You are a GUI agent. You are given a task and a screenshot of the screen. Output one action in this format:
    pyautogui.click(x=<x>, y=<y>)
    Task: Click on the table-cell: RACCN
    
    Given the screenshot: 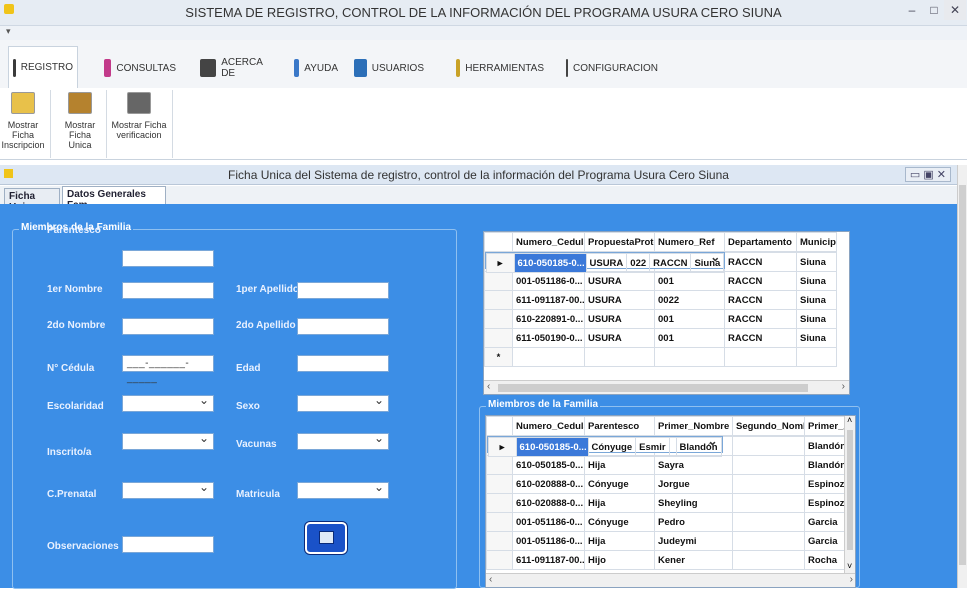 What is the action you would take?
    pyautogui.click(x=670, y=263)
    